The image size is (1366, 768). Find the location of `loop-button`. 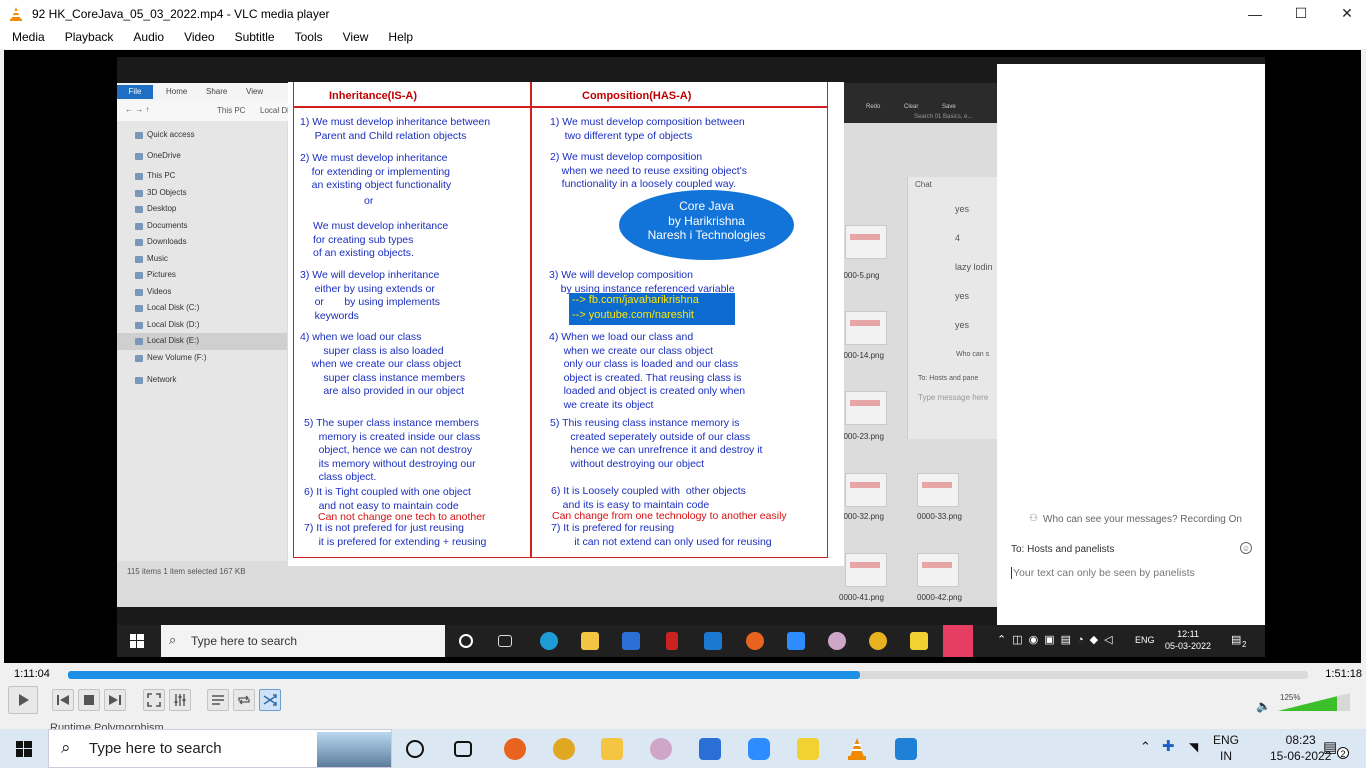

loop-button is located at coordinates (244, 700).